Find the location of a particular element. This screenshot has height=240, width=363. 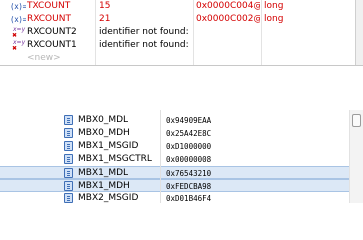

register-row: MBX1_MDL 0x76543210 is located at coordinates (174, 172).